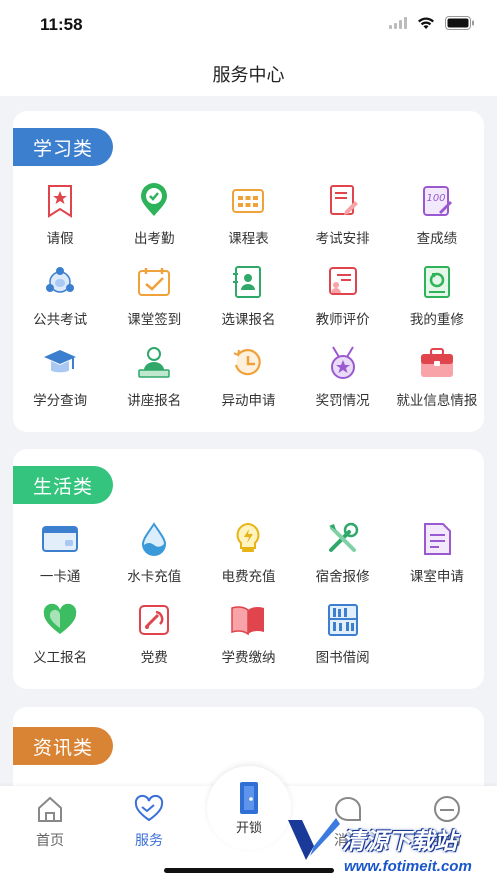 The image size is (497, 883). What do you see at coordinates (50, 809) in the screenshot?
I see `home-icon` at bounding box center [50, 809].